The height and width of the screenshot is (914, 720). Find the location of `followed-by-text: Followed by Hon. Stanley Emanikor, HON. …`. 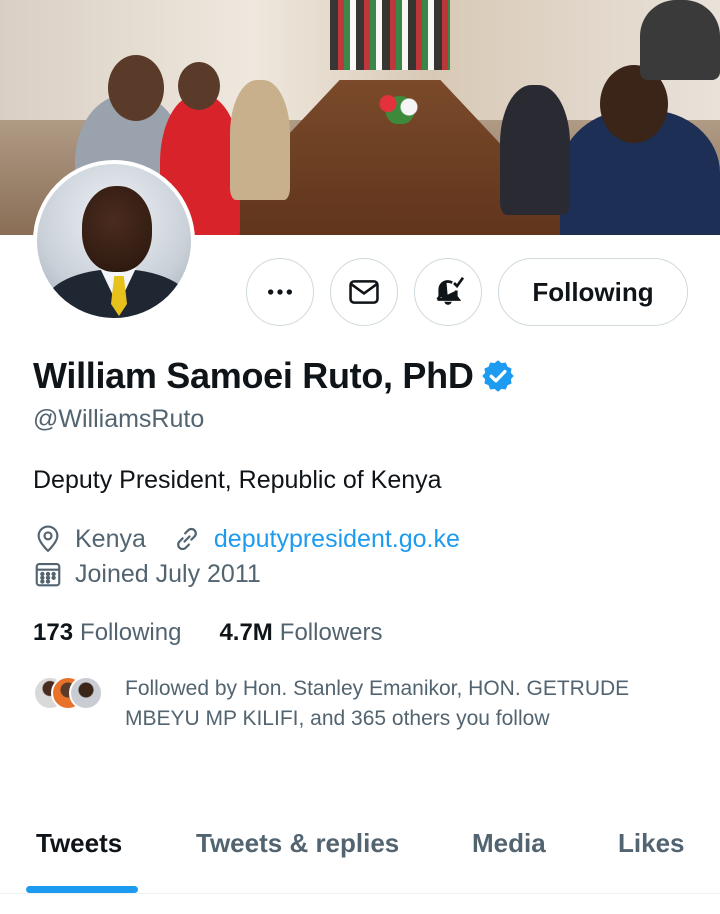

followed-by-text: Followed by Hon. Stanley Emanikor, HON. … is located at coordinates (377, 703).